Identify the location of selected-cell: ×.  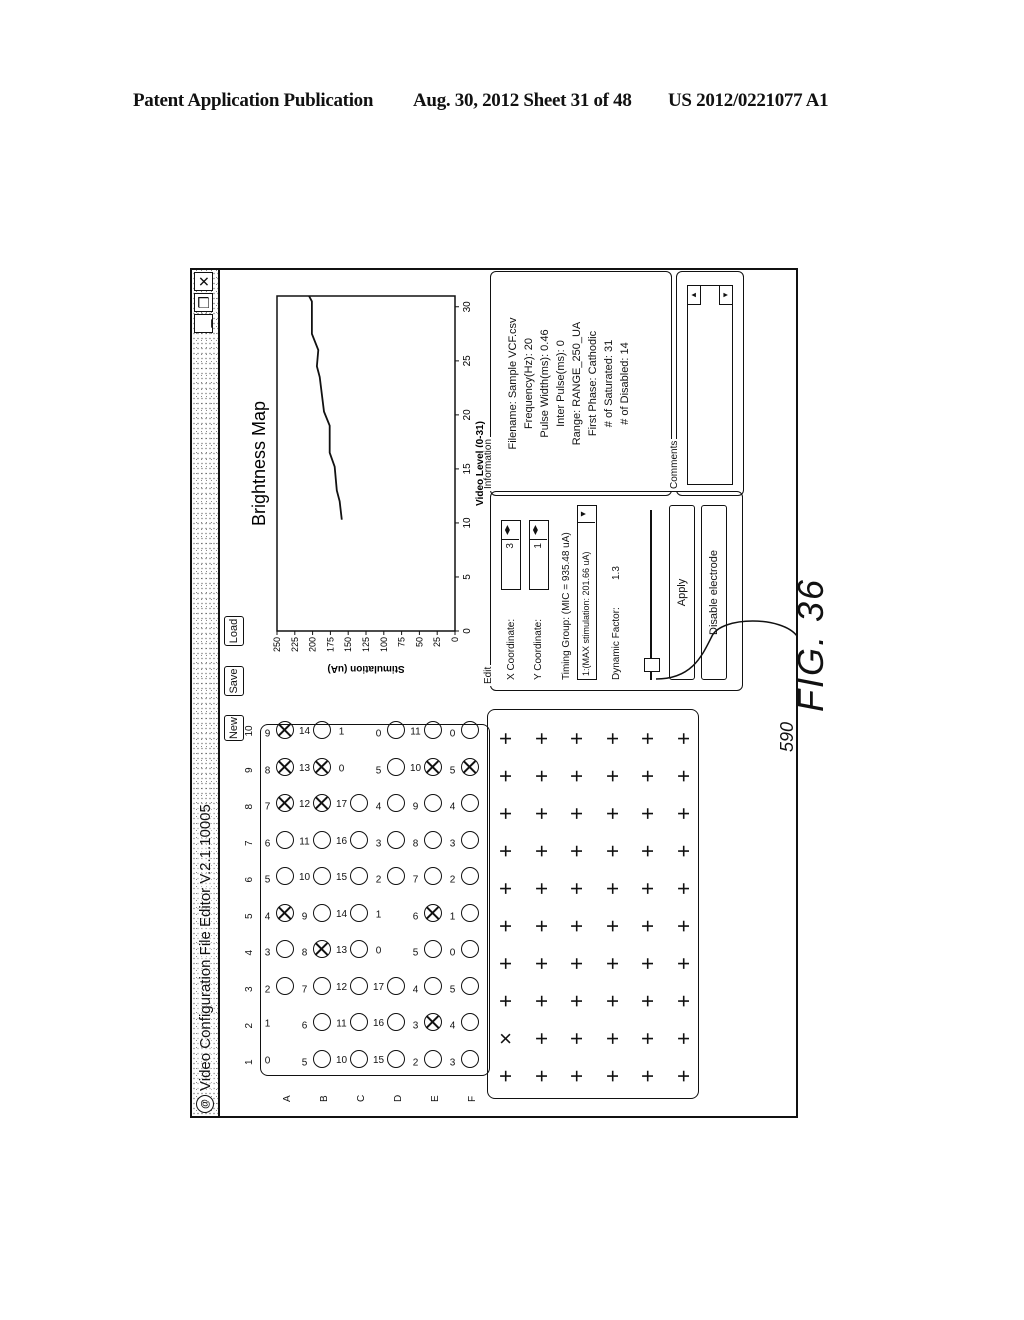
(505, 1039).